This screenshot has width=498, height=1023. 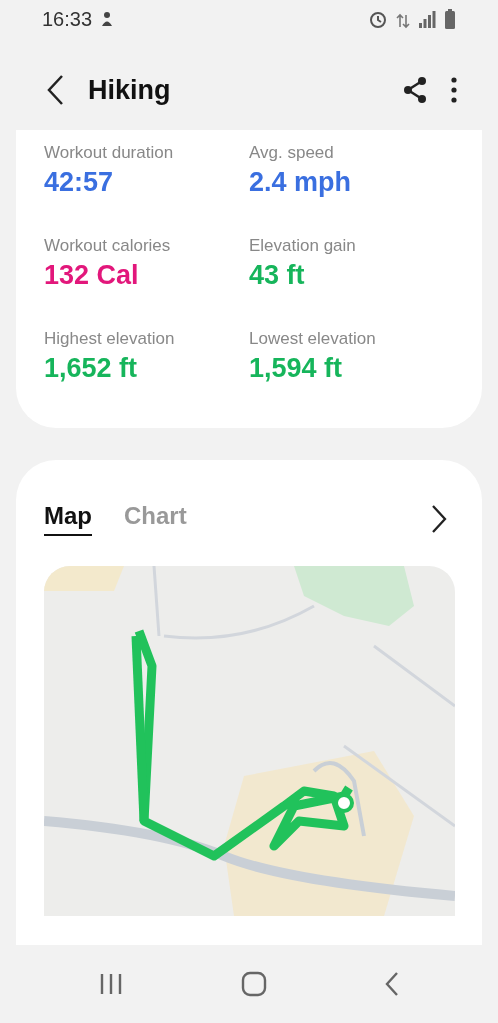 I want to click on more-icon, so click(x=454, y=90).